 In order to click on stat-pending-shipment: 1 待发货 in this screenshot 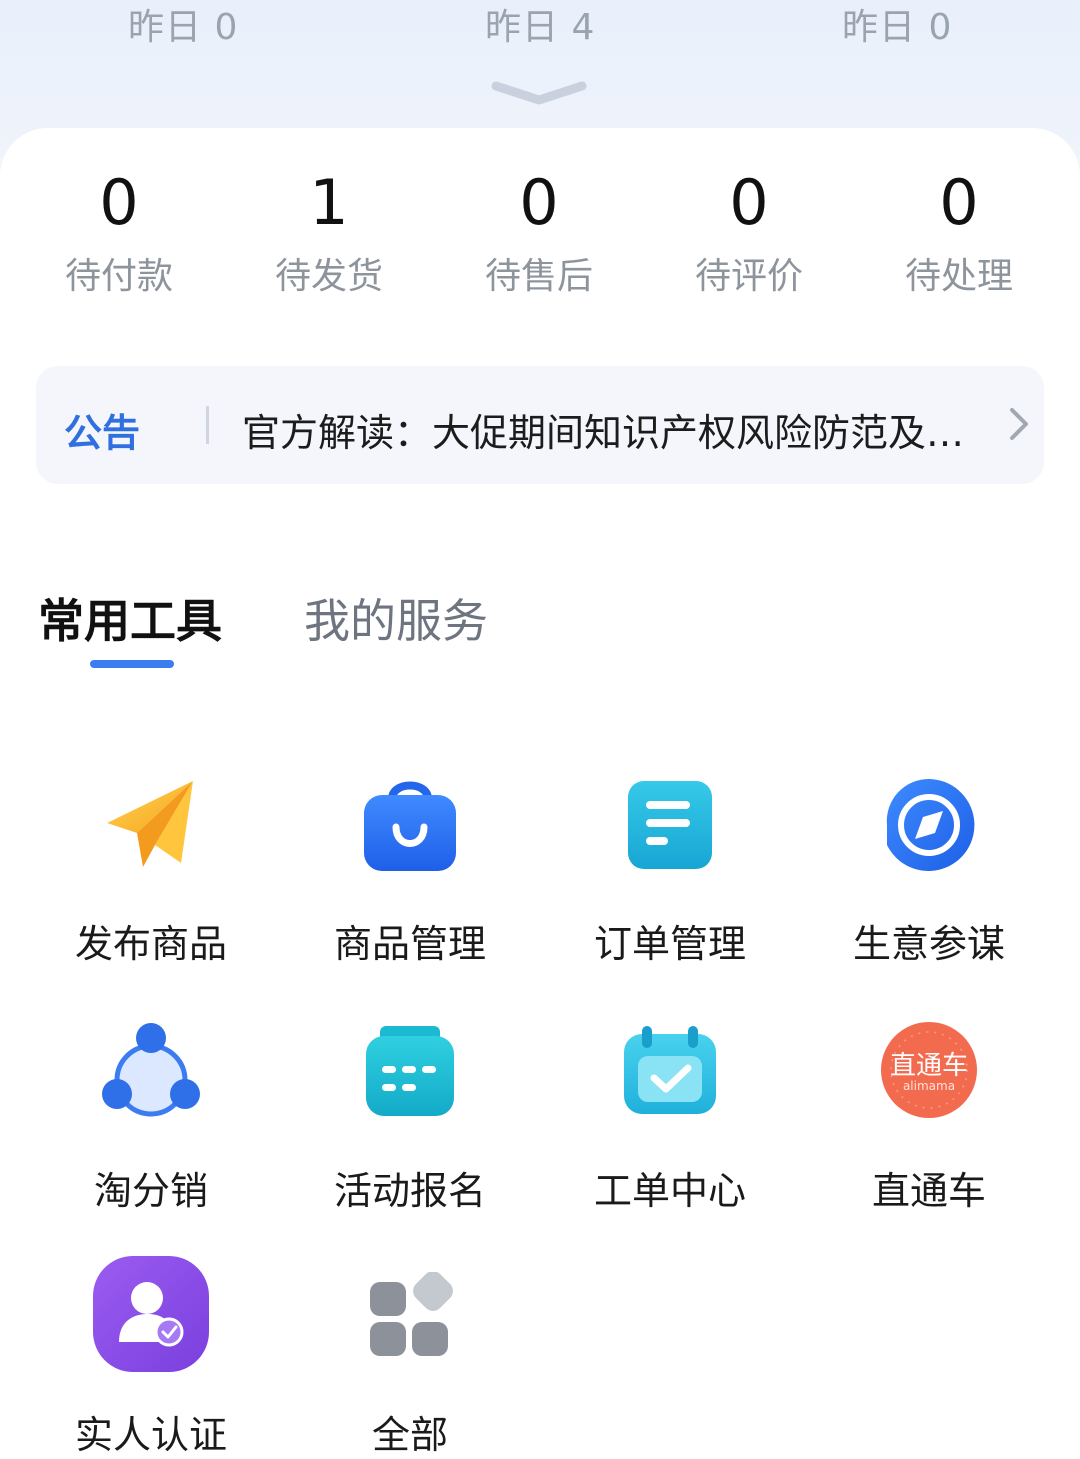, I will do `click(329, 232)`.